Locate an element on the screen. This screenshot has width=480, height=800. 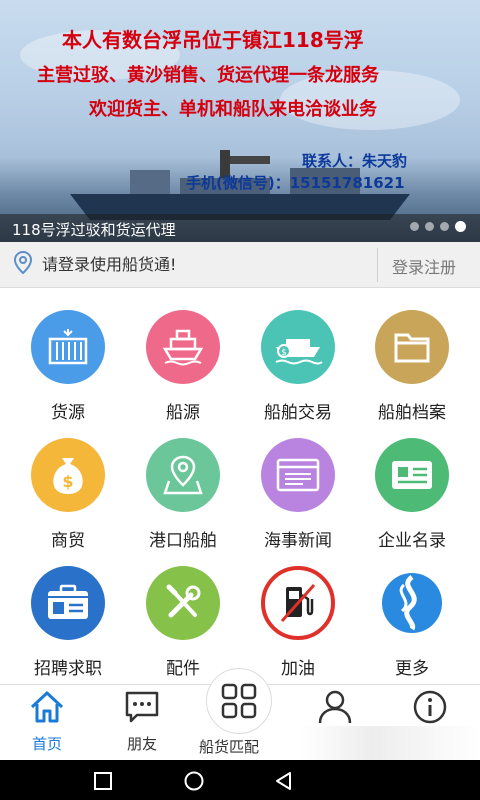
grid-item-label: 船舶交易 is located at coordinates (298, 413).